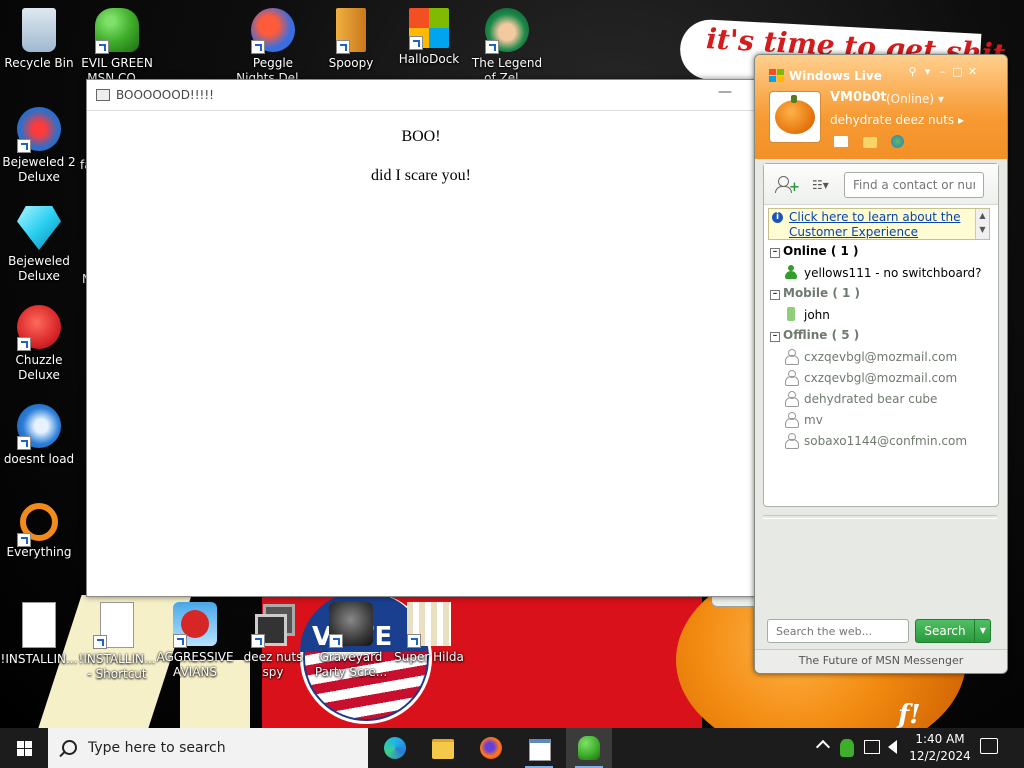 The width and height of the screenshot is (1024, 768). I want to click on desktop-icon-spoopy: Spoopy, so click(351, 39).